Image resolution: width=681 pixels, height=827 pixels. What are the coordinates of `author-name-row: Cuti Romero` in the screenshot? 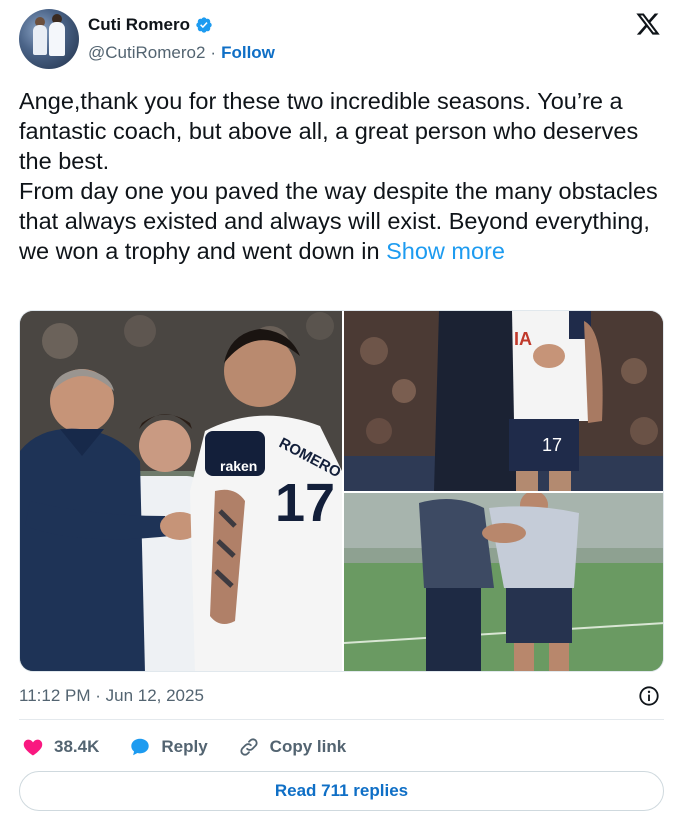 It's located at (150, 25).